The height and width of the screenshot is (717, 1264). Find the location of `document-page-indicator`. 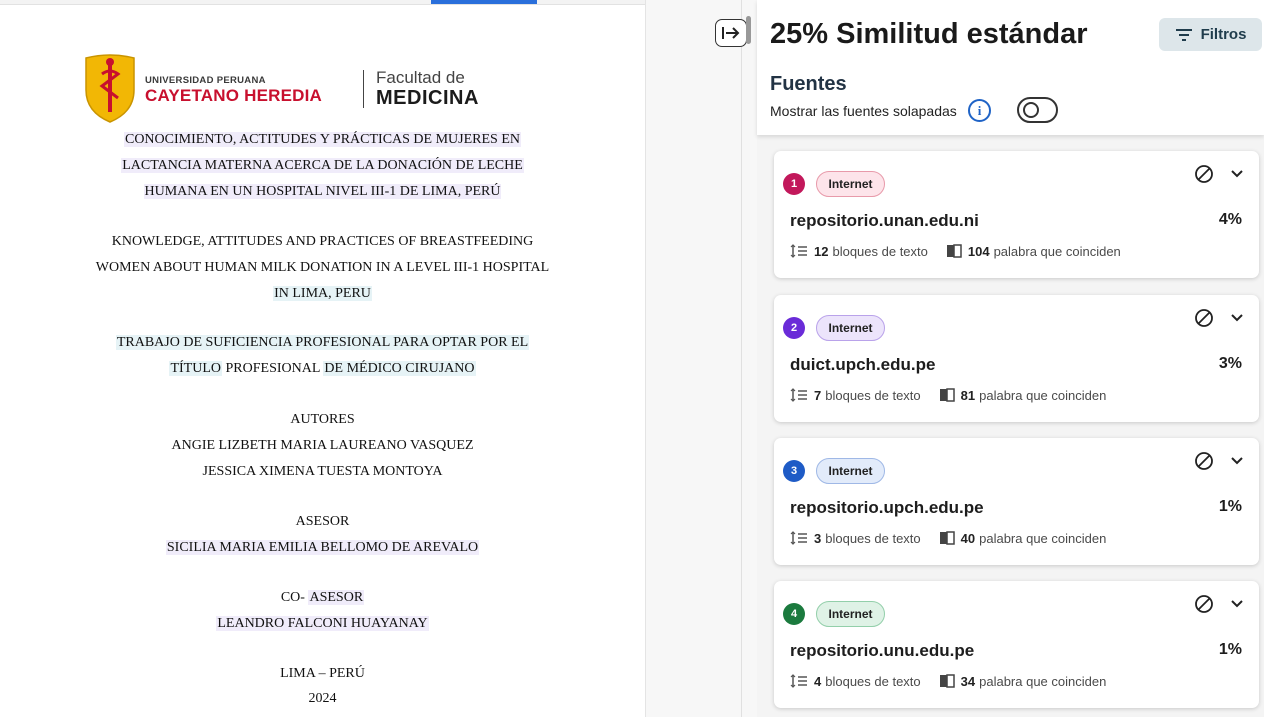

document-page-indicator is located at coordinates (484, 2).